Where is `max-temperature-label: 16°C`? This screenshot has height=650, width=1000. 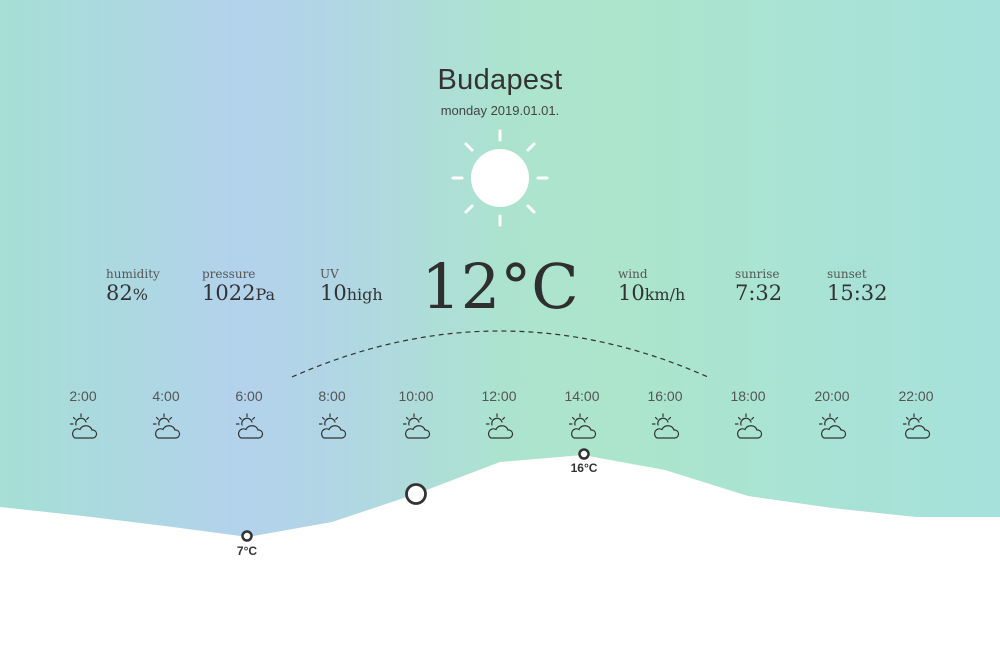 max-temperature-label: 16°C is located at coordinates (584, 468).